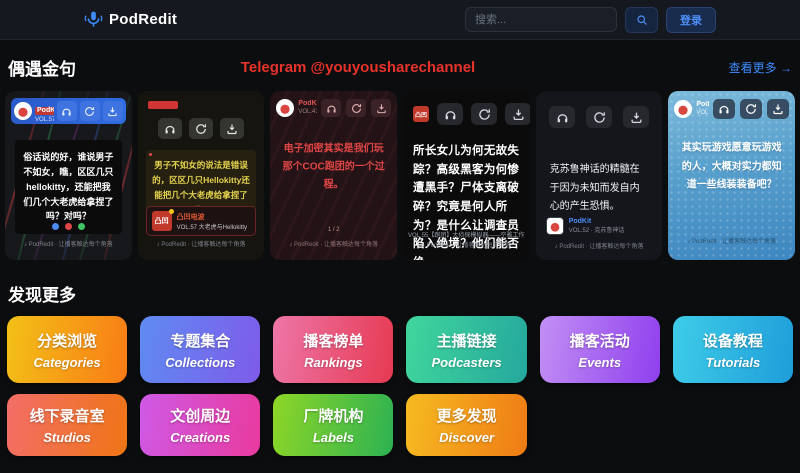 The height and width of the screenshot is (473, 800). I want to click on quote-text: 电子加密其实是我们玩那个COC跑团的一个过程。, so click(333, 167).